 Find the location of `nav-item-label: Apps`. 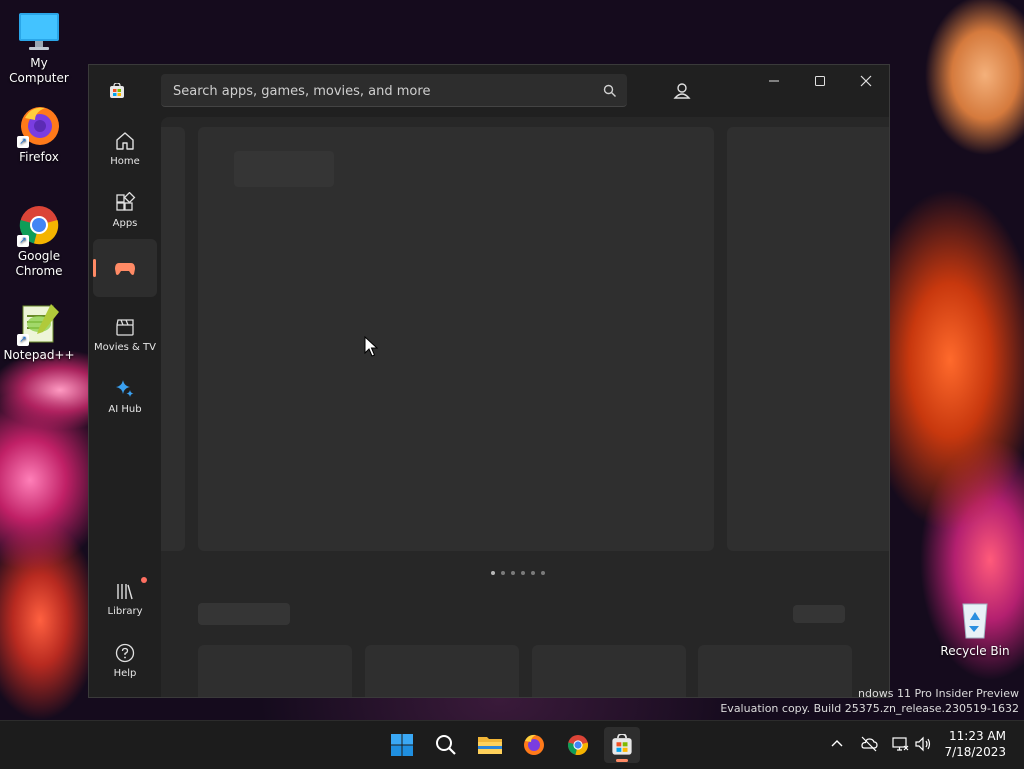

nav-item-label: Apps is located at coordinates (125, 223).